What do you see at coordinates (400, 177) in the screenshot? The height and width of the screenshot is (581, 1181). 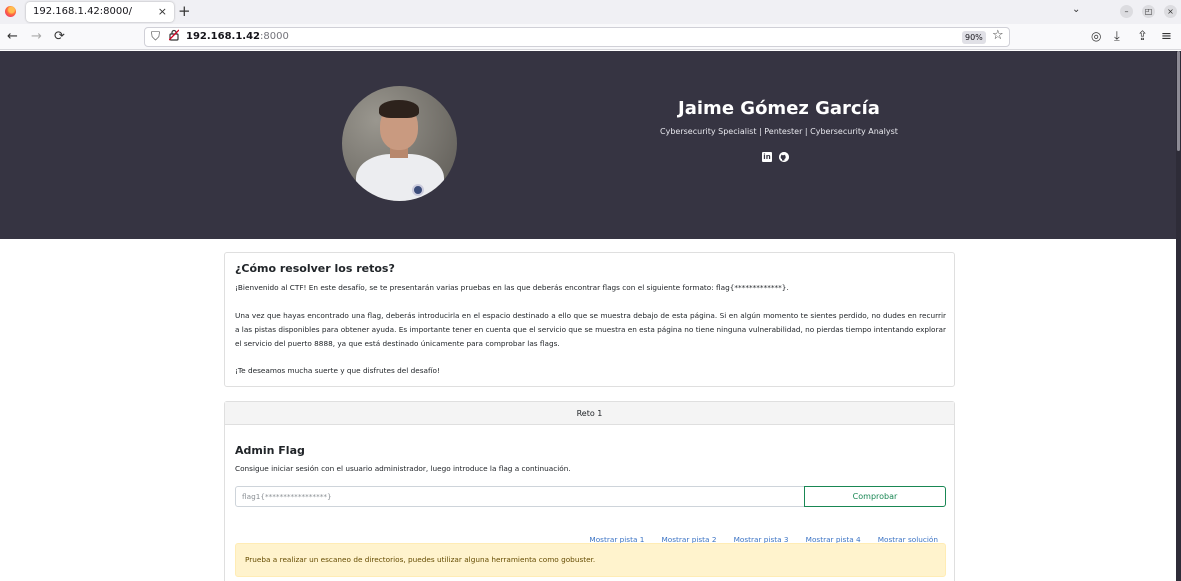 I see `avatar-shirt` at bounding box center [400, 177].